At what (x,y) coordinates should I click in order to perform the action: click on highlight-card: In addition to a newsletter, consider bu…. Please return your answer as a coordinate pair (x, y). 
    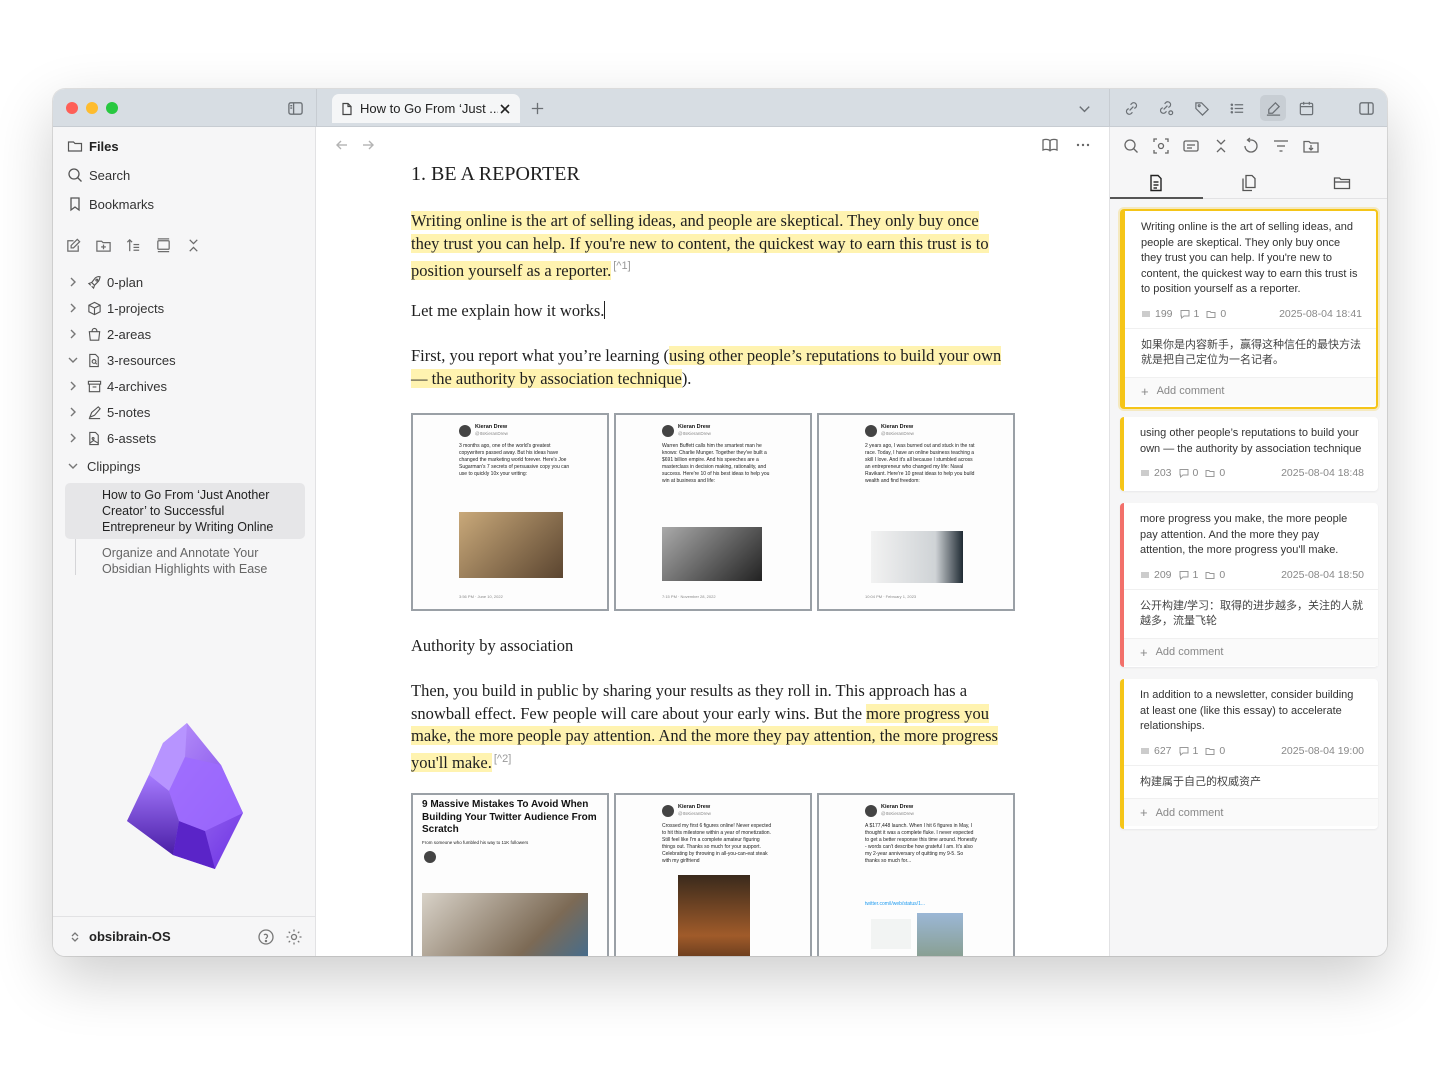
    Looking at the image, I should click on (1249, 754).